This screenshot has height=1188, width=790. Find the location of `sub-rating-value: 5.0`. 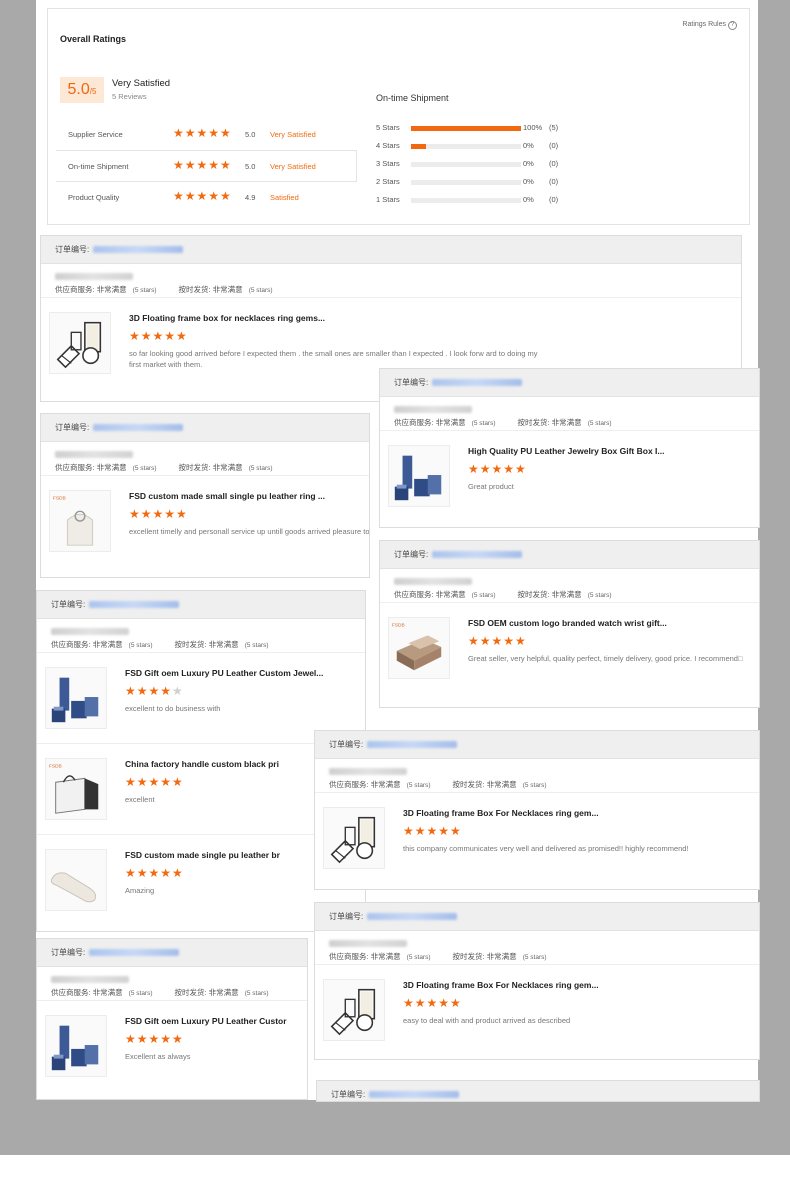

sub-rating-value: 5.0 is located at coordinates (250, 166).